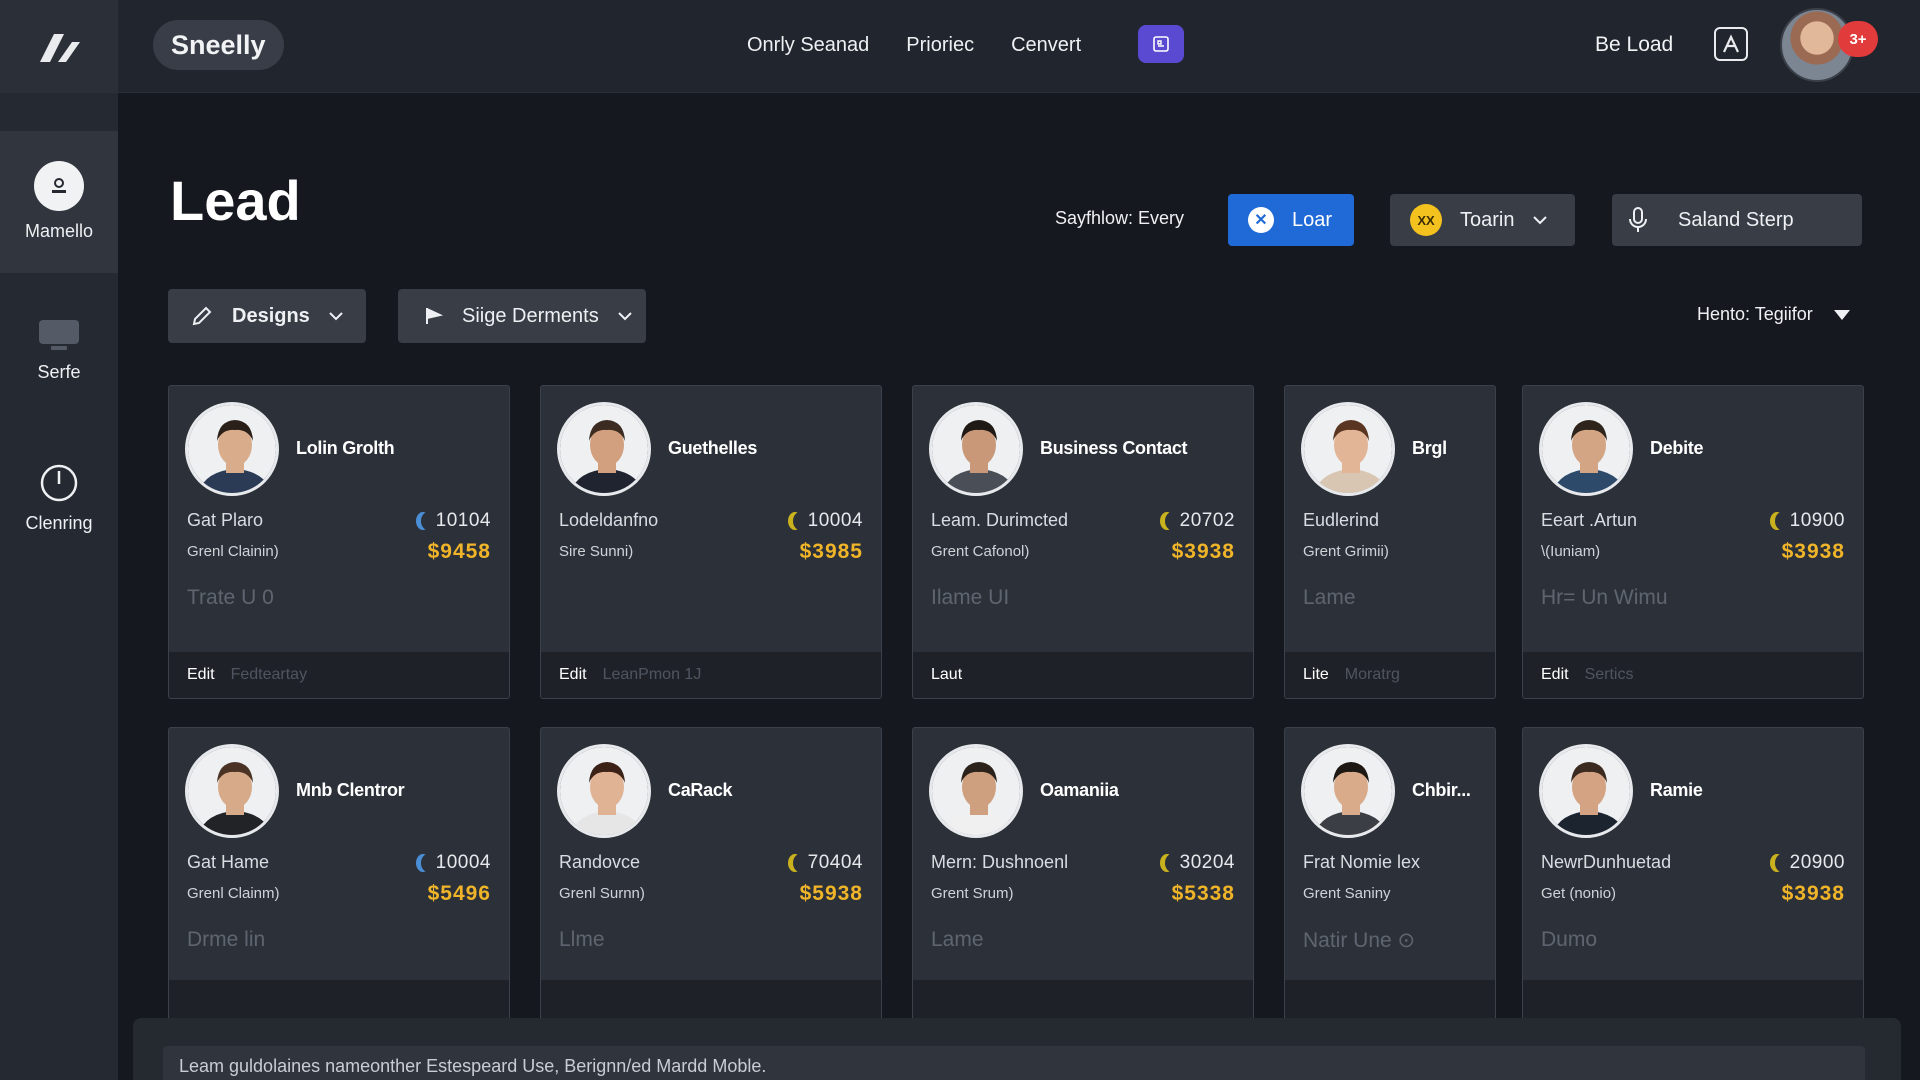 The height and width of the screenshot is (1080, 1920). I want to click on lead-value: $5338, so click(1203, 893).